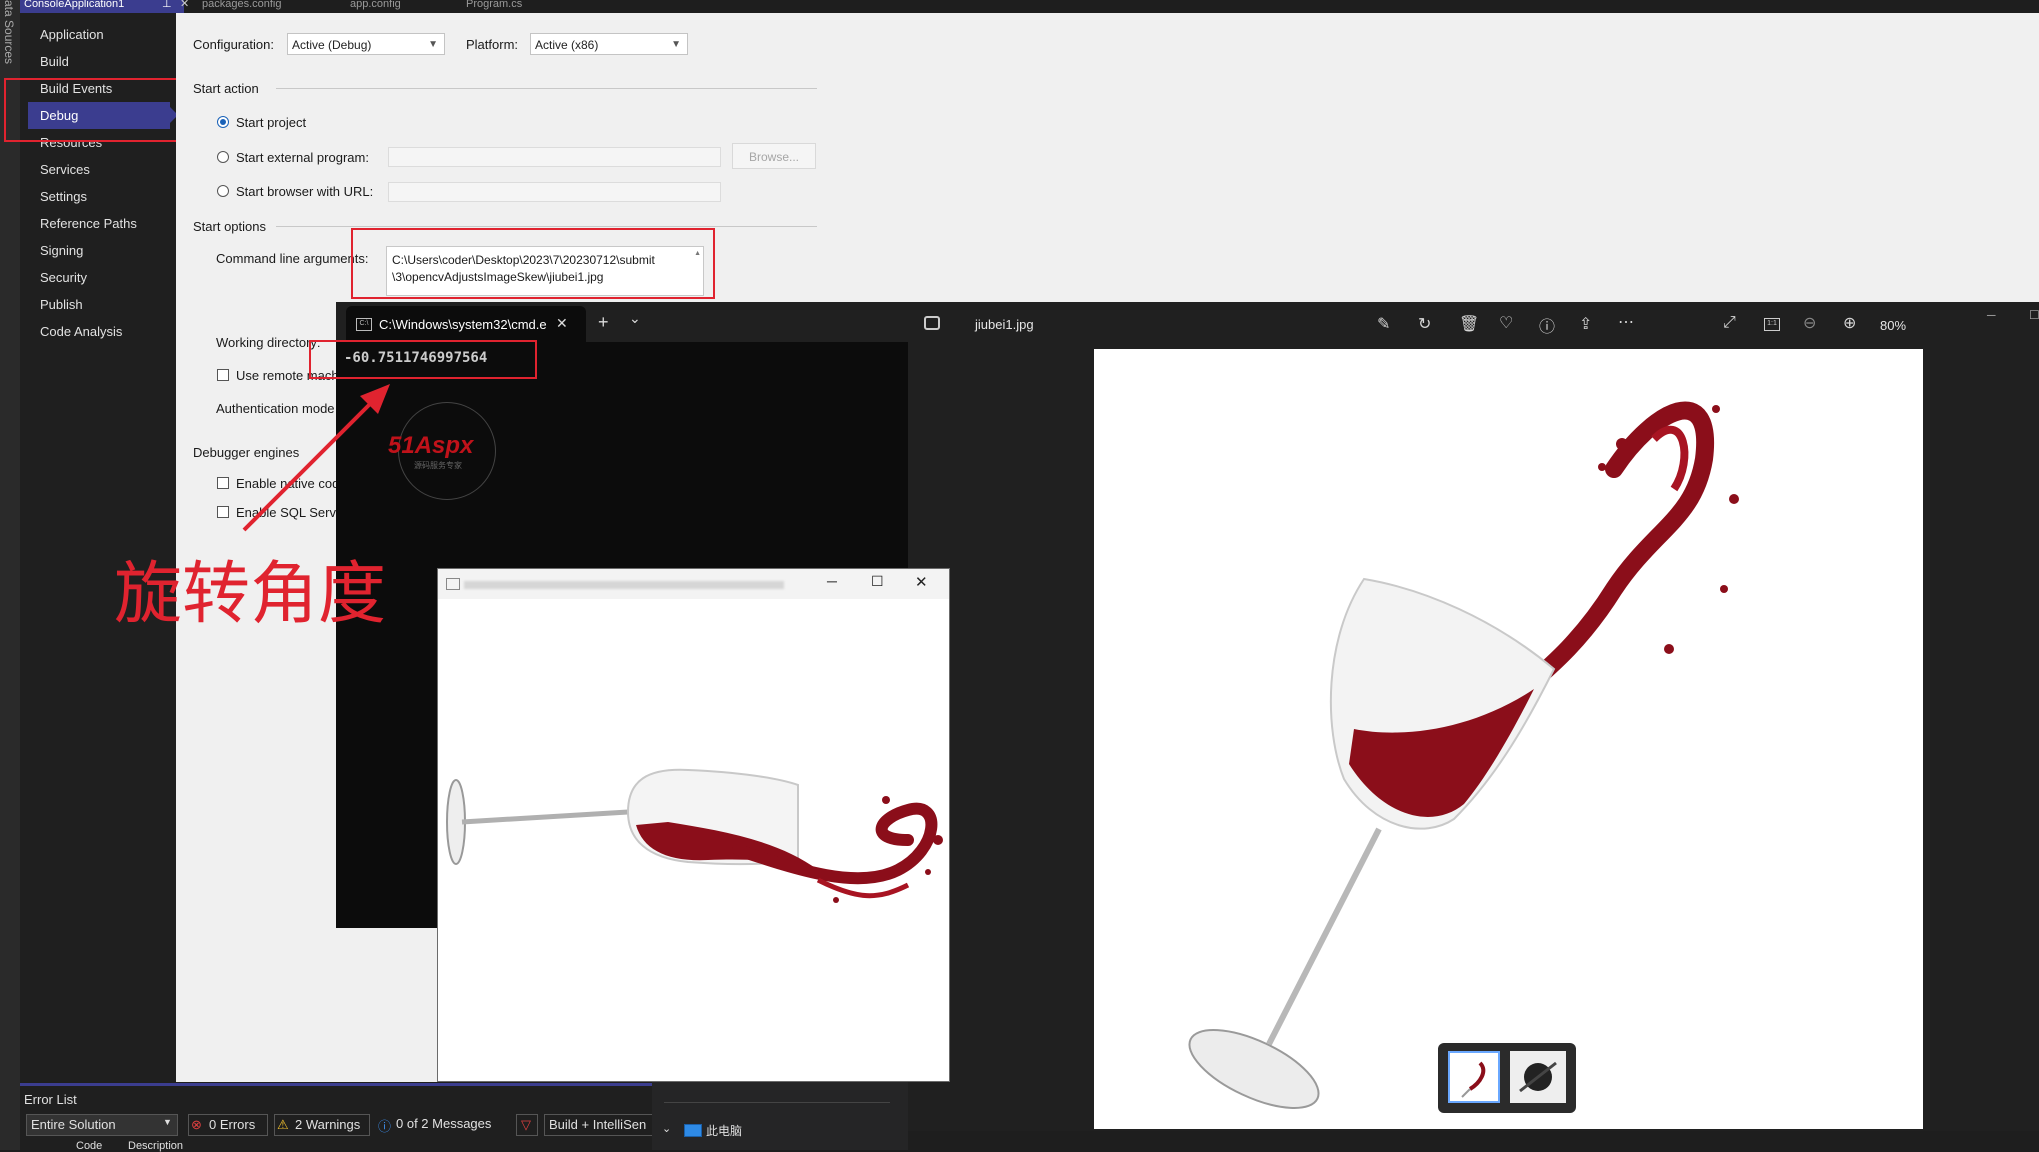 Image resolution: width=2039 pixels, height=1152 pixels. What do you see at coordinates (186, 6) in the screenshot?
I see `tab-close-icon: ✕` at bounding box center [186, 6].